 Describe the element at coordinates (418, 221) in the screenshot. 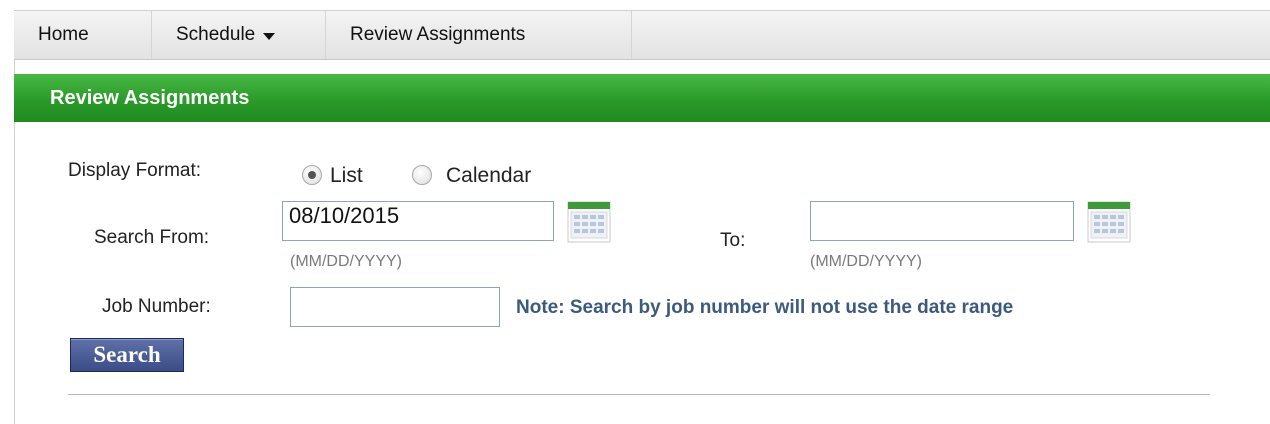

I see `search-from-input` at that location.